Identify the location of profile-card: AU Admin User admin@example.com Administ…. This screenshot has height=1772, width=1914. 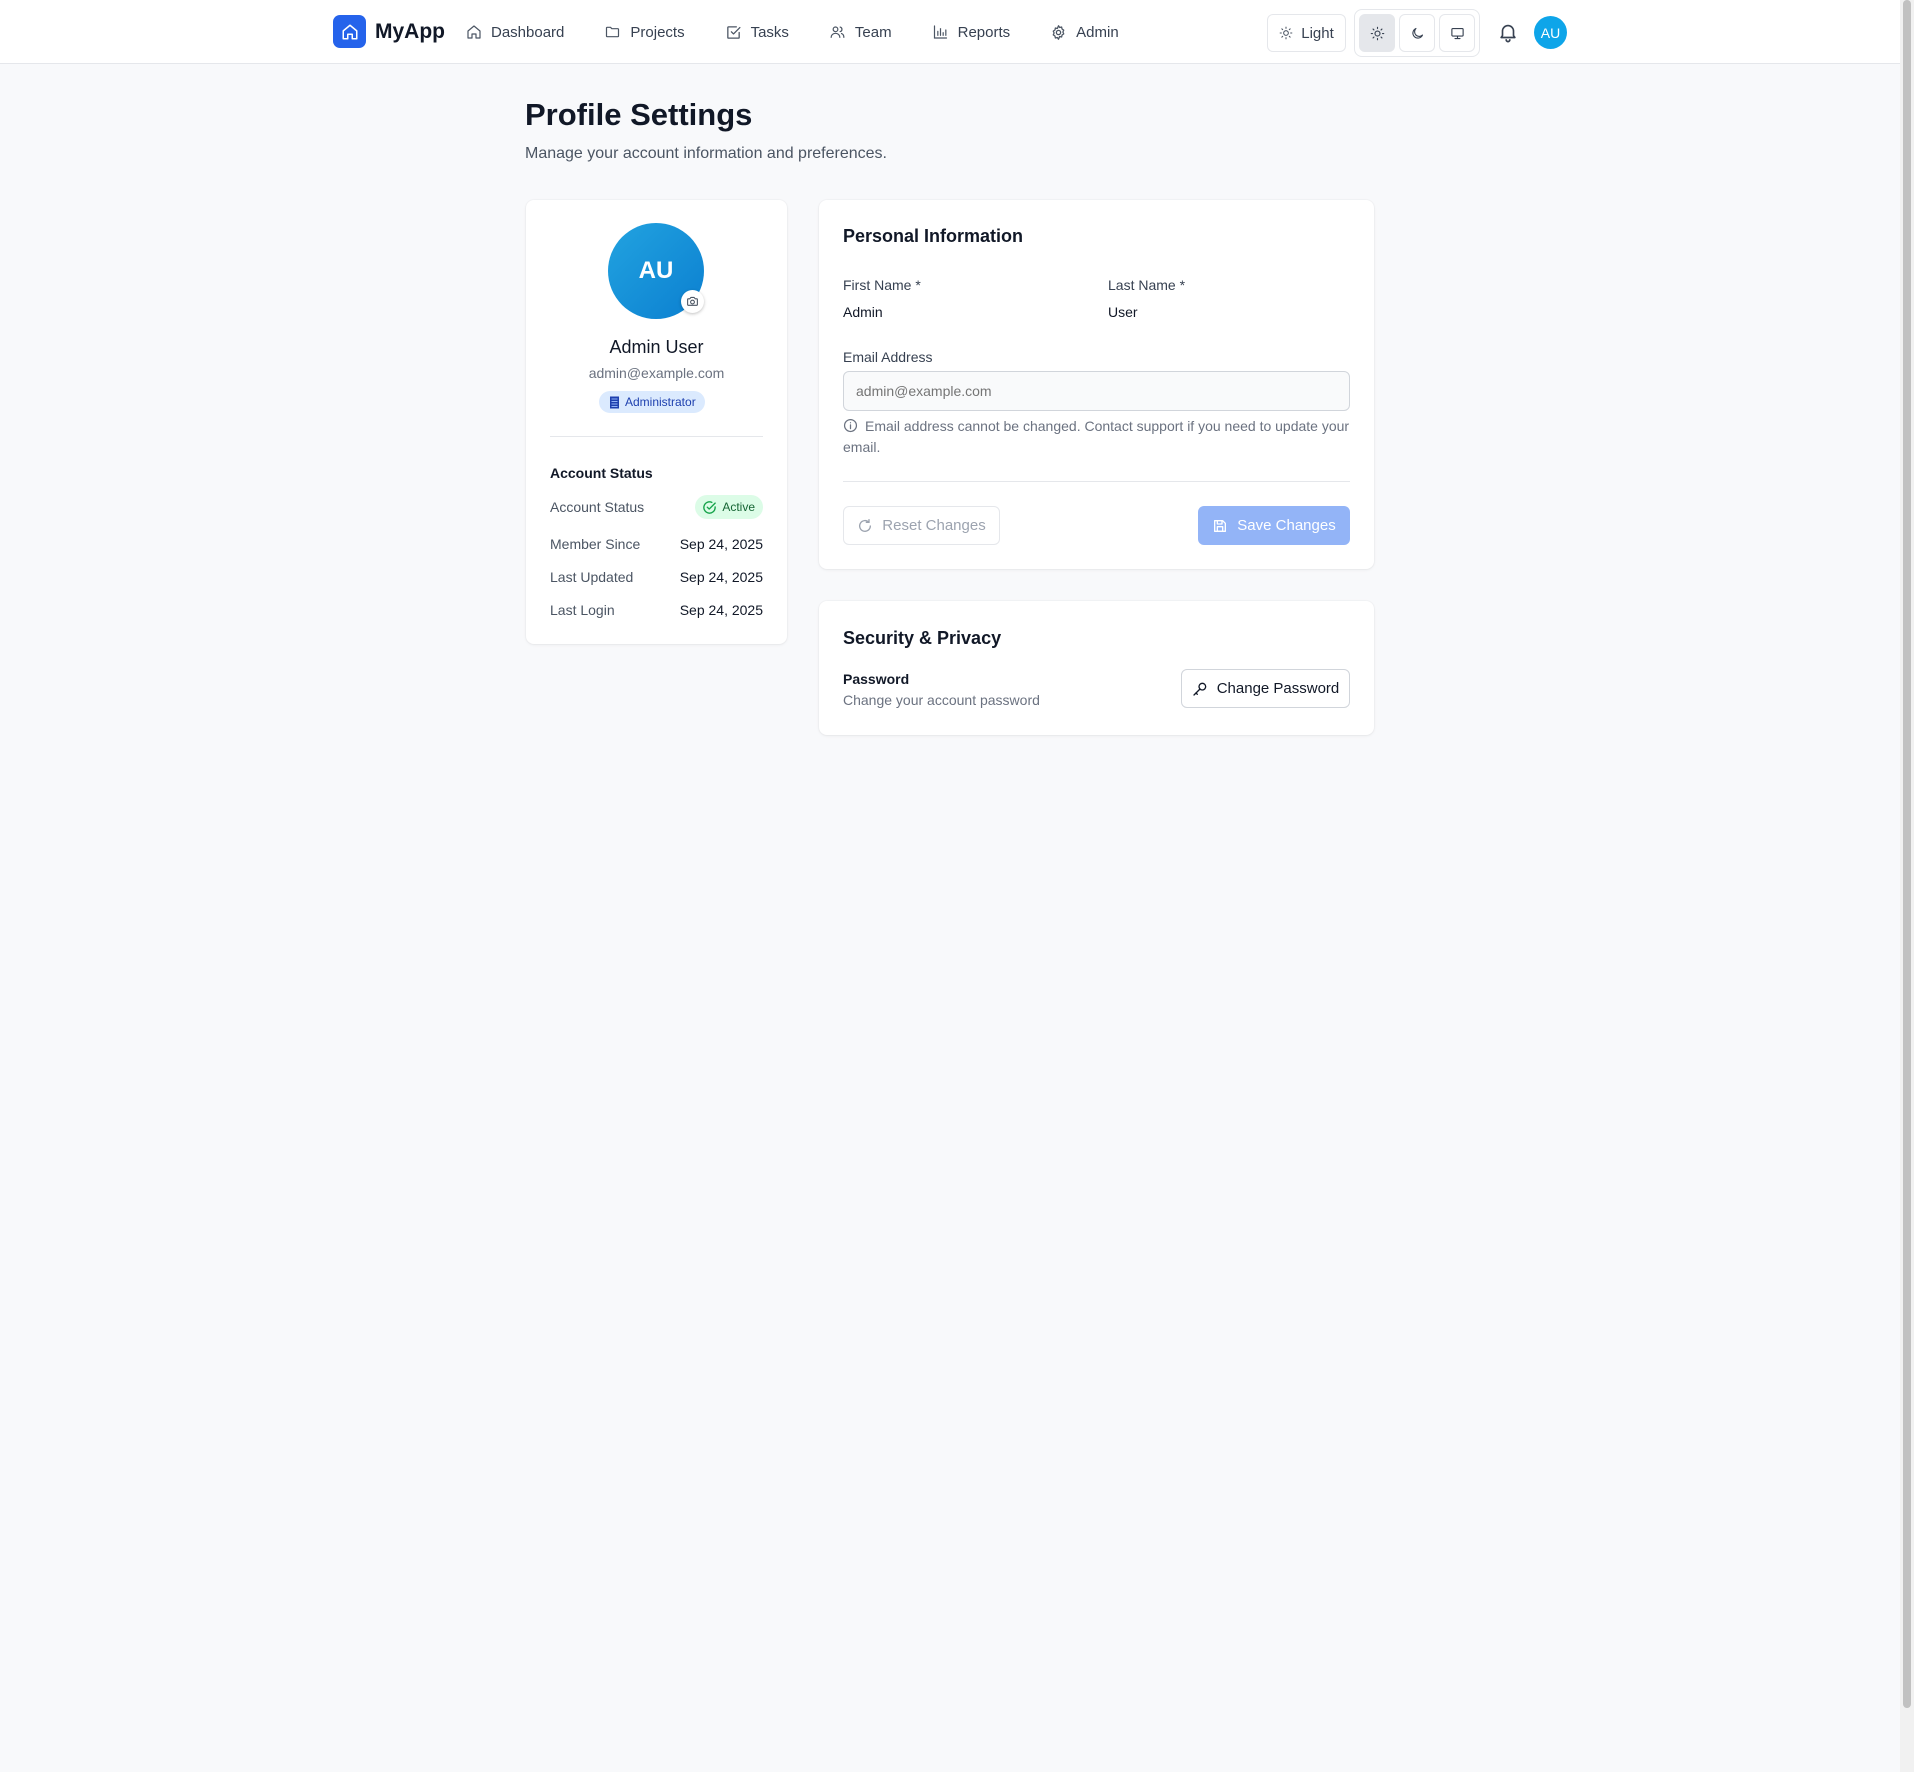
(656, 422).